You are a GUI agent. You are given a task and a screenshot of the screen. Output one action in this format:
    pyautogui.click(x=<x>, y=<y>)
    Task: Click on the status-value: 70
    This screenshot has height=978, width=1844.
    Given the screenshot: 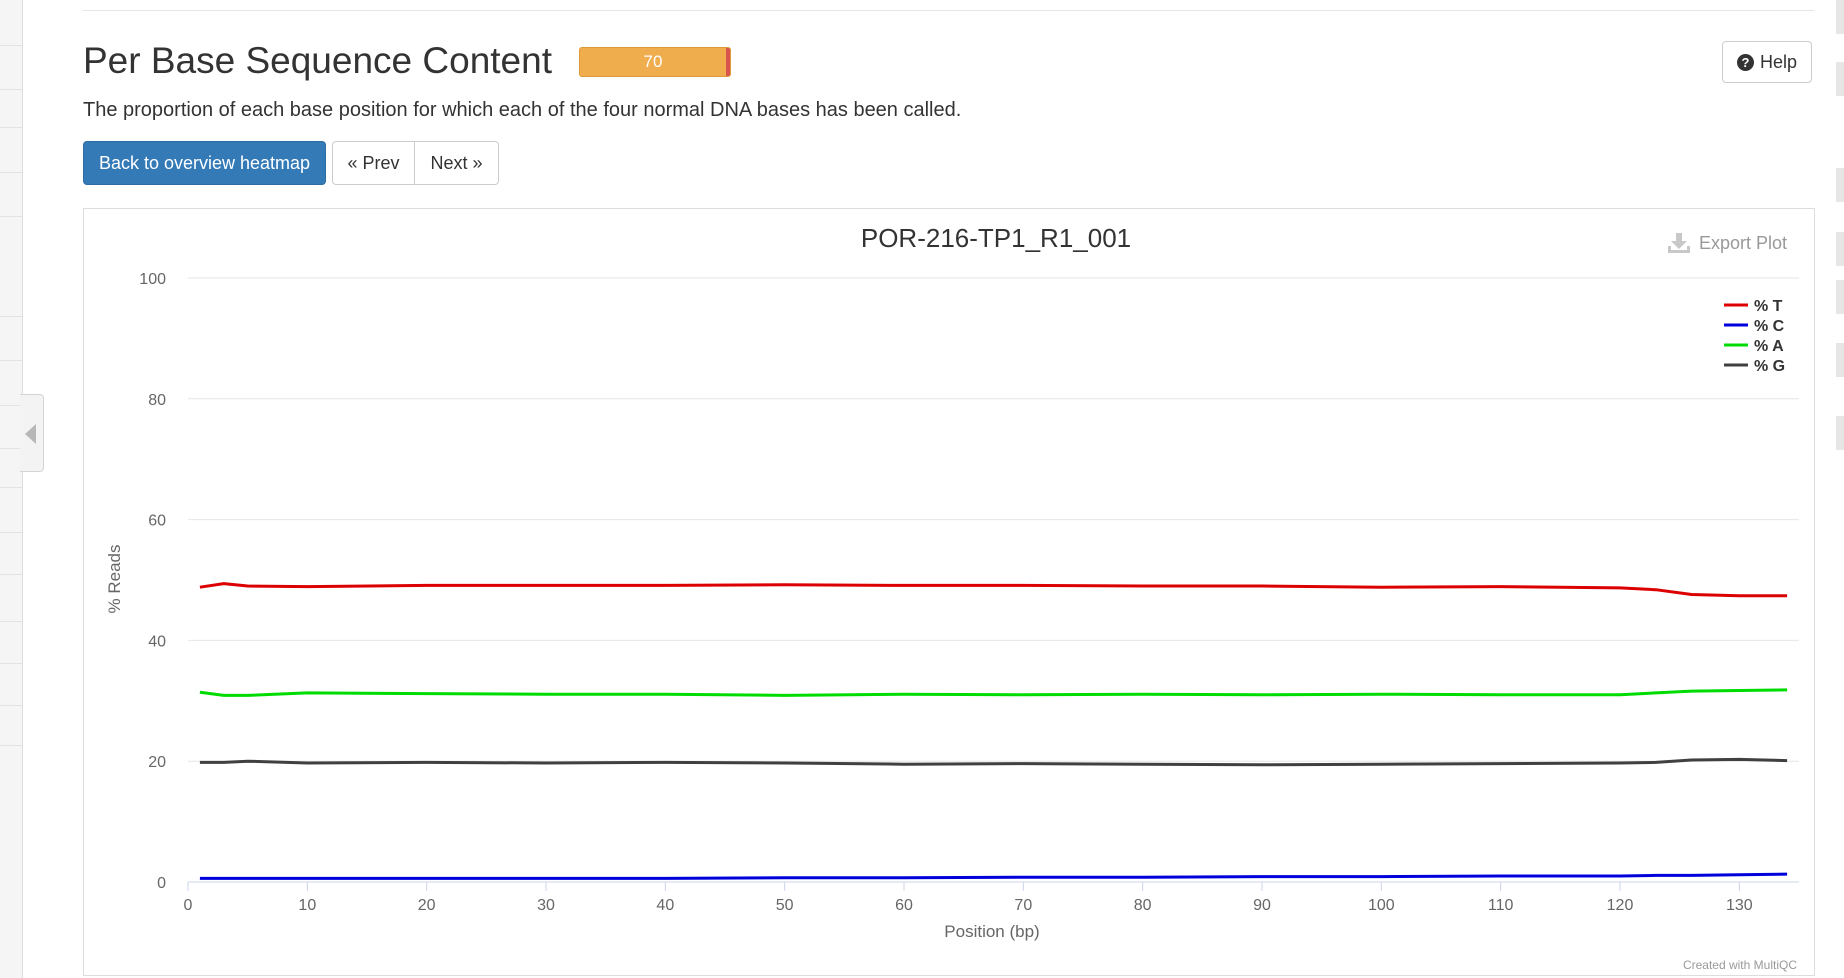 What is the action you would take?
    pyautogui.click(x=653, y=61)
    